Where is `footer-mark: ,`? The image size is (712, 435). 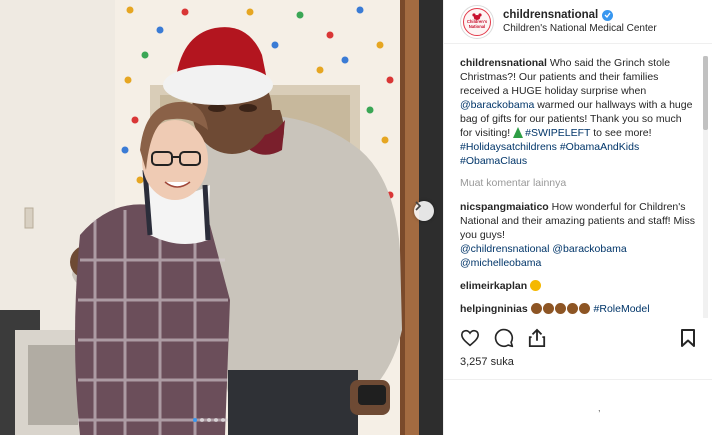 footer-mark: , is located at coordinates (599, 408).